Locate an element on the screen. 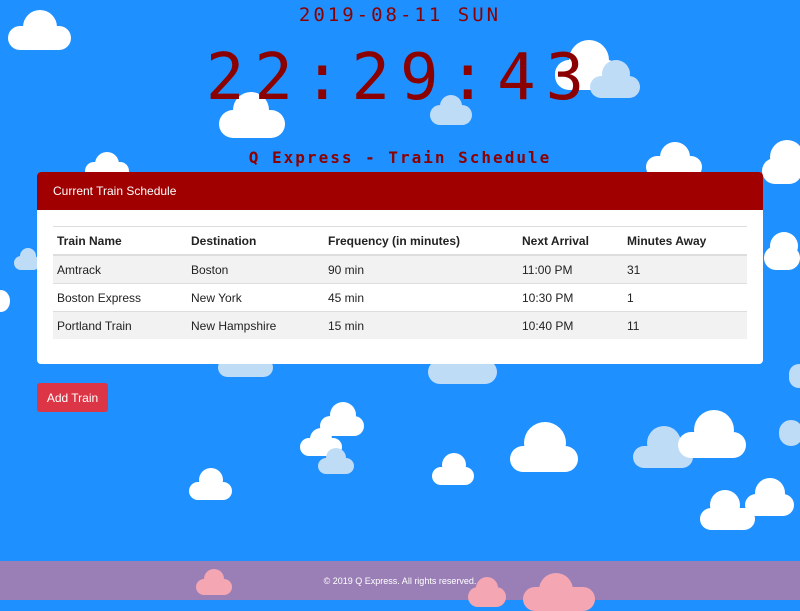  cell-destination: New Hampshire is located at coordinates (255, 325).